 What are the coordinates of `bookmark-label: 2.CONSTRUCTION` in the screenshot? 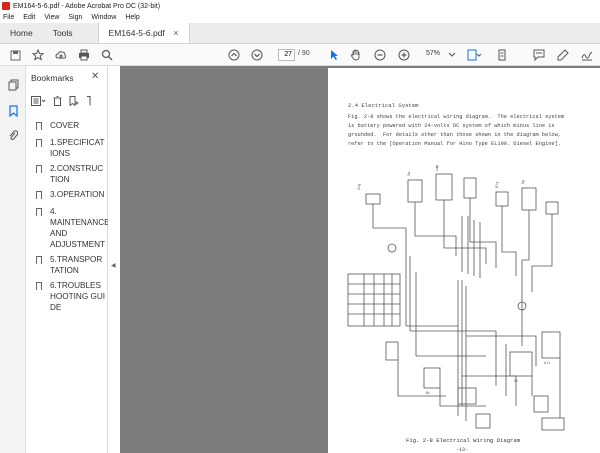 It's located at (77, 174).